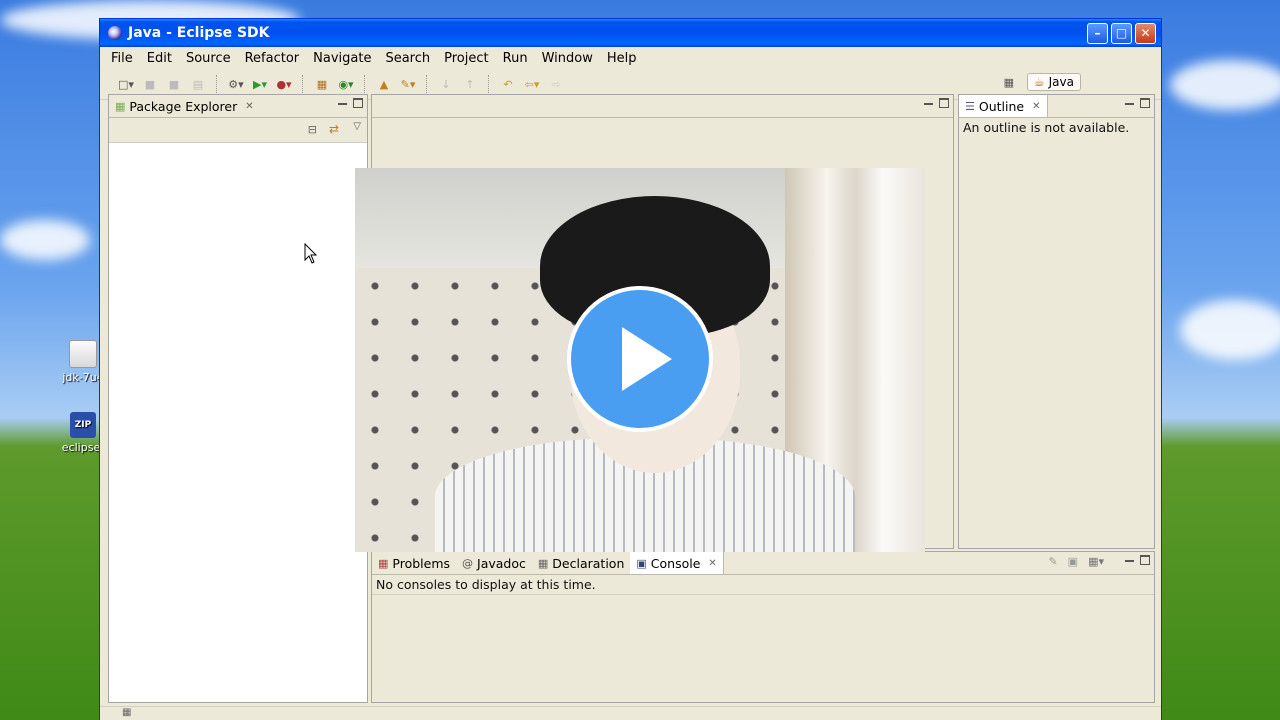 The height and width of the screenshot is (720, 1280). I want to click on tab-javadoc: @ Javadoc, so click(494, 563).